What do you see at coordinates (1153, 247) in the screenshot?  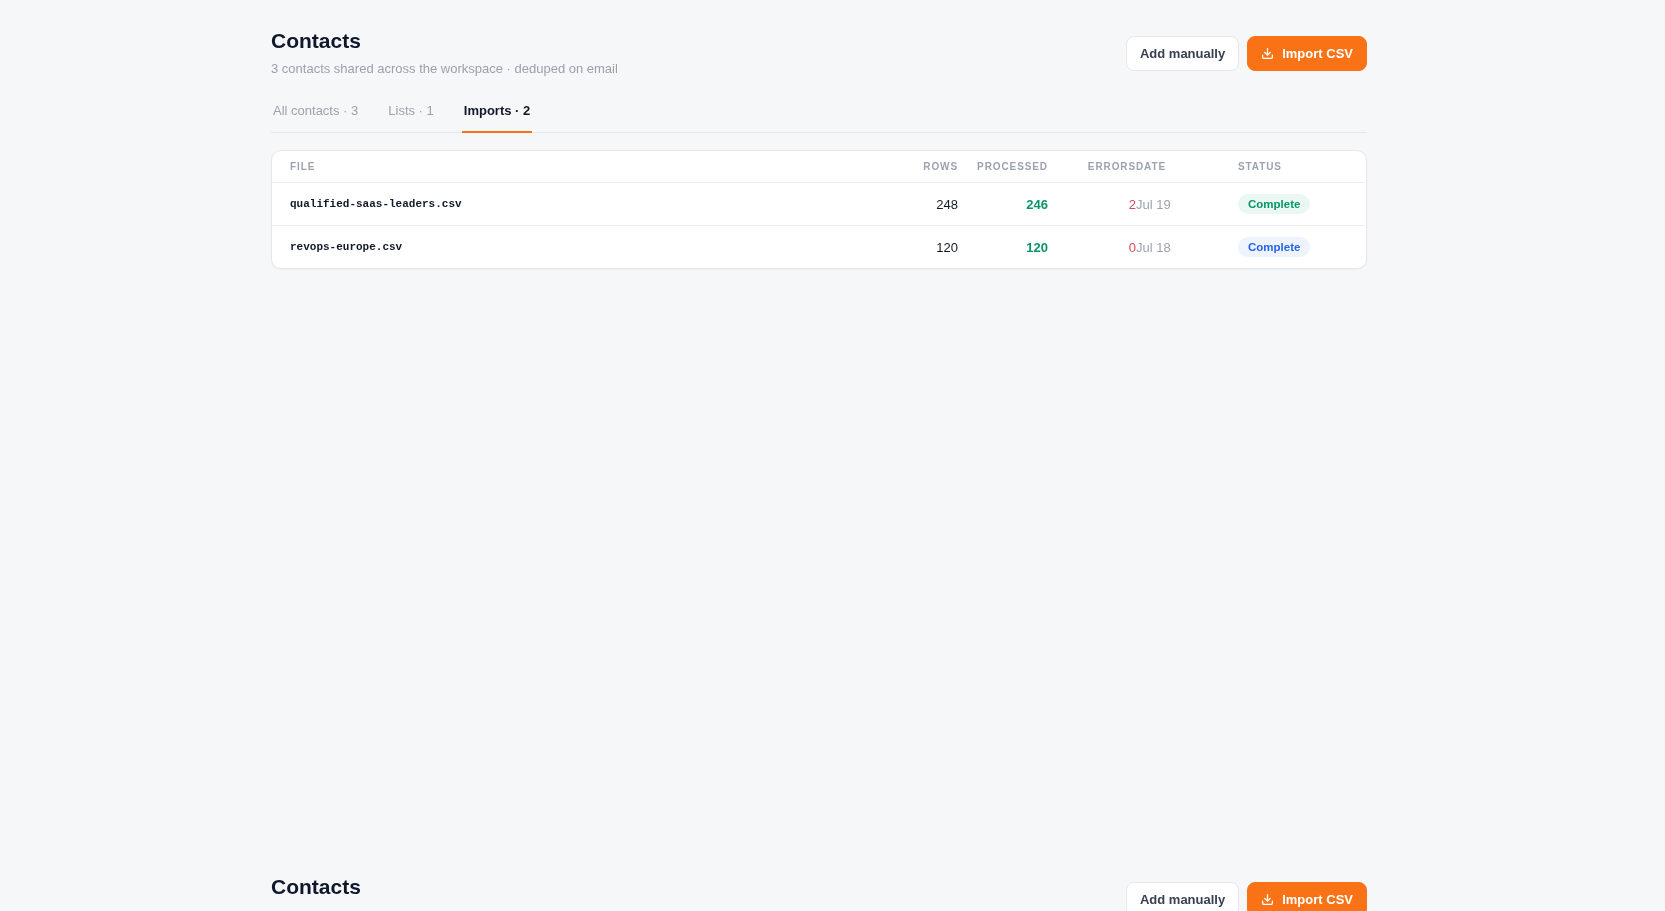 I see `table-cell: Jul 18` at bounding box center [1153, 247].